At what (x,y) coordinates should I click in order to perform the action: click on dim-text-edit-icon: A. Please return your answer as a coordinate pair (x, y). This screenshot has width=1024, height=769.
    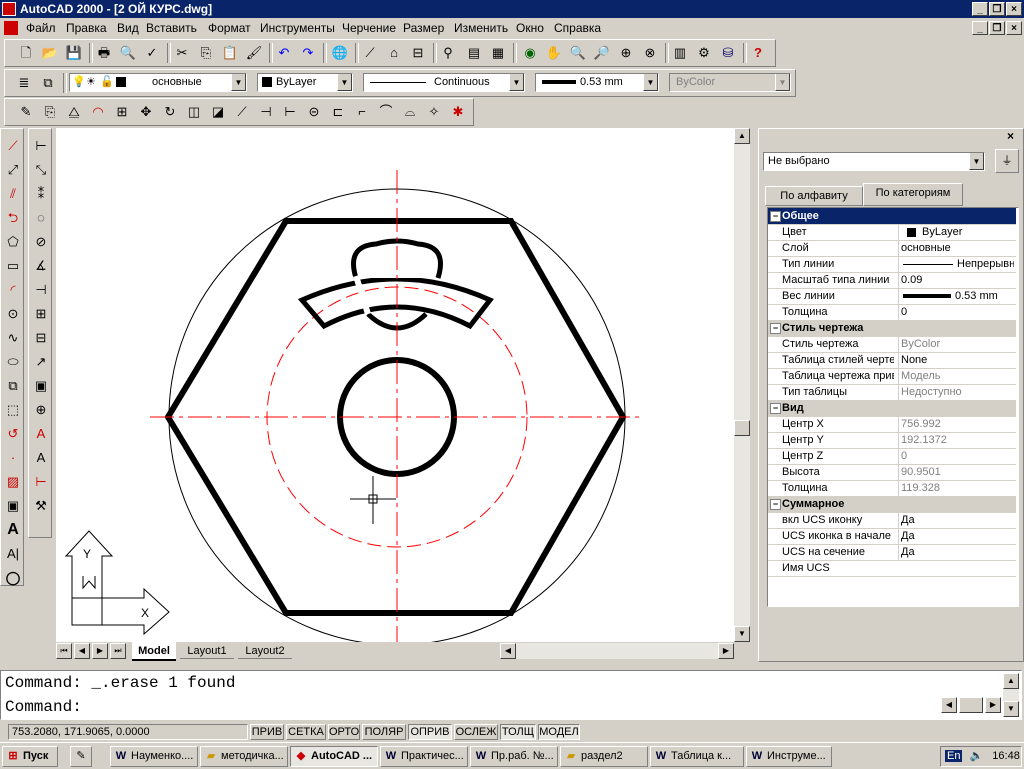
    Looking at the image, I should click on (41, 458).